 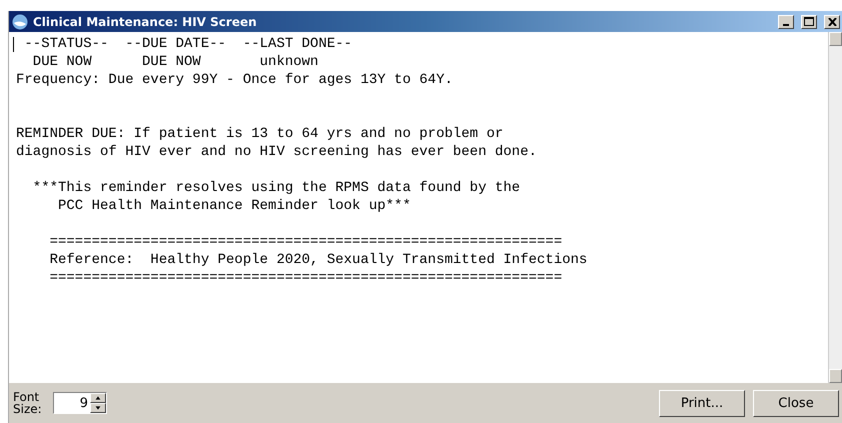 What do you see at coordinates (277, 152) in the screenshot?
I see `report-line: diagnosis of HIV ever and no HIV screening has ever been done.` at bounding box center [277, 152].